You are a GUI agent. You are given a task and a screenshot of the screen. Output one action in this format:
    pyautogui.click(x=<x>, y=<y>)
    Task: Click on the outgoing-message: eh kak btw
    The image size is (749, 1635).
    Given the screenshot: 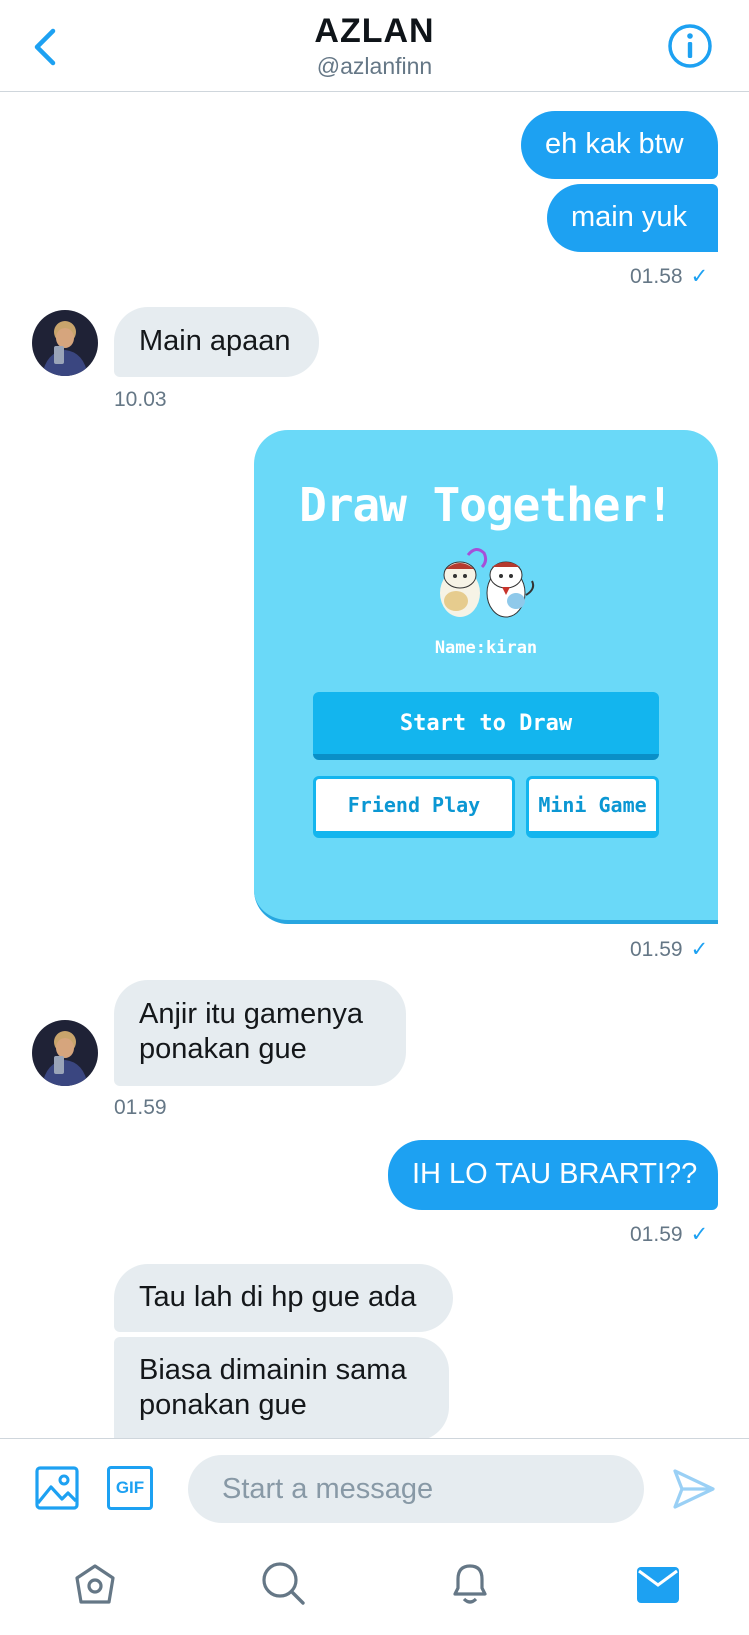 What is the action you would take?
    pyautogui.click(x=619, y=145)
    